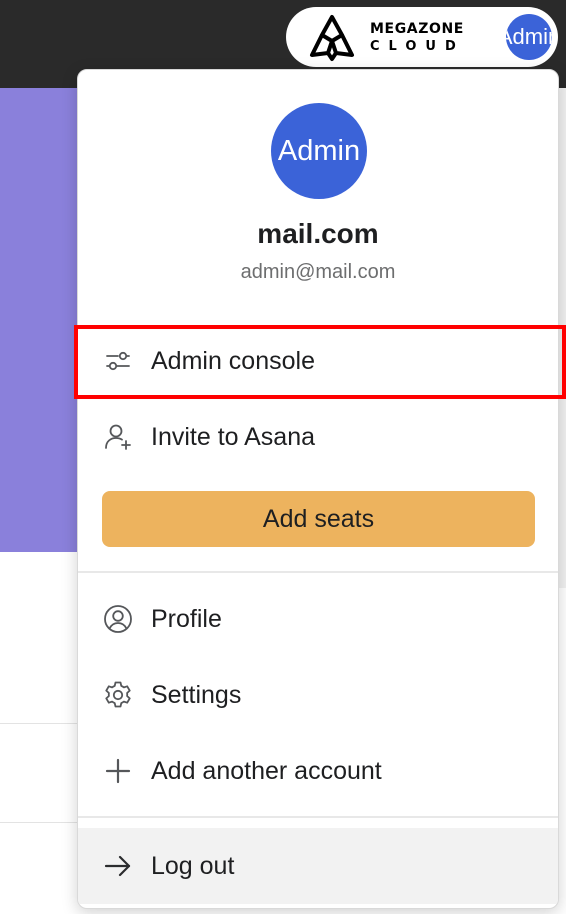 This screenshot has width=566, height=914. I want to click on plus-icon, so click(118, 771).